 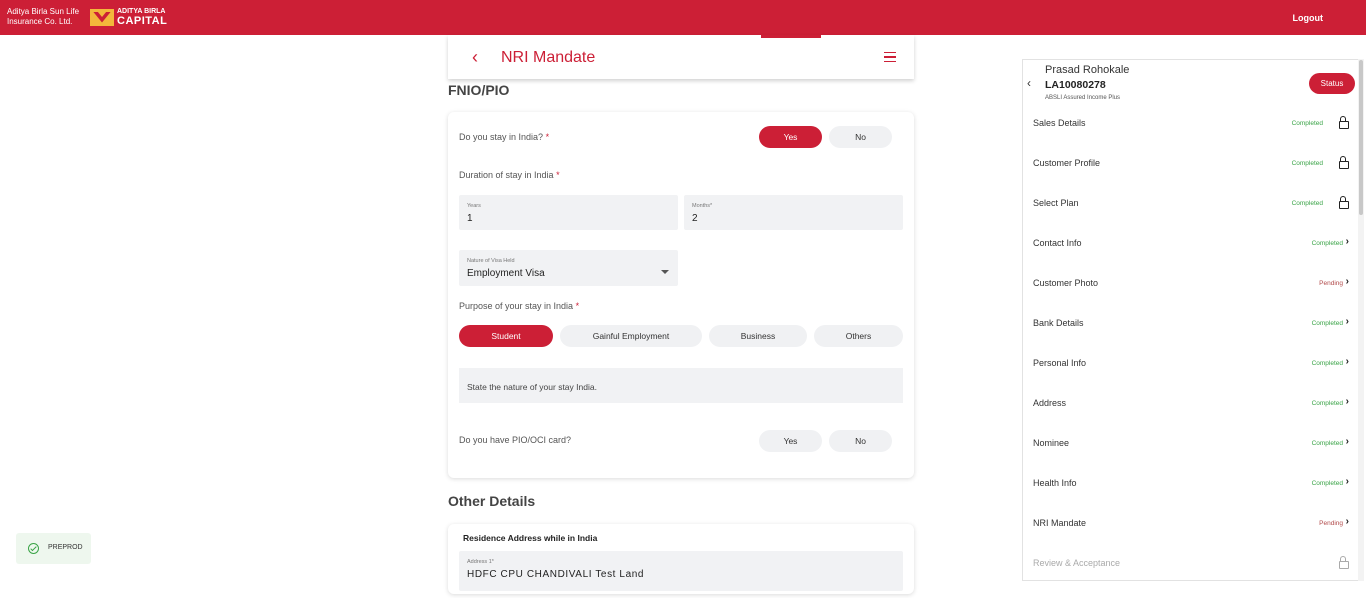 I want to click on env-badge-label: PREPROD, so click(x=65, y=547).